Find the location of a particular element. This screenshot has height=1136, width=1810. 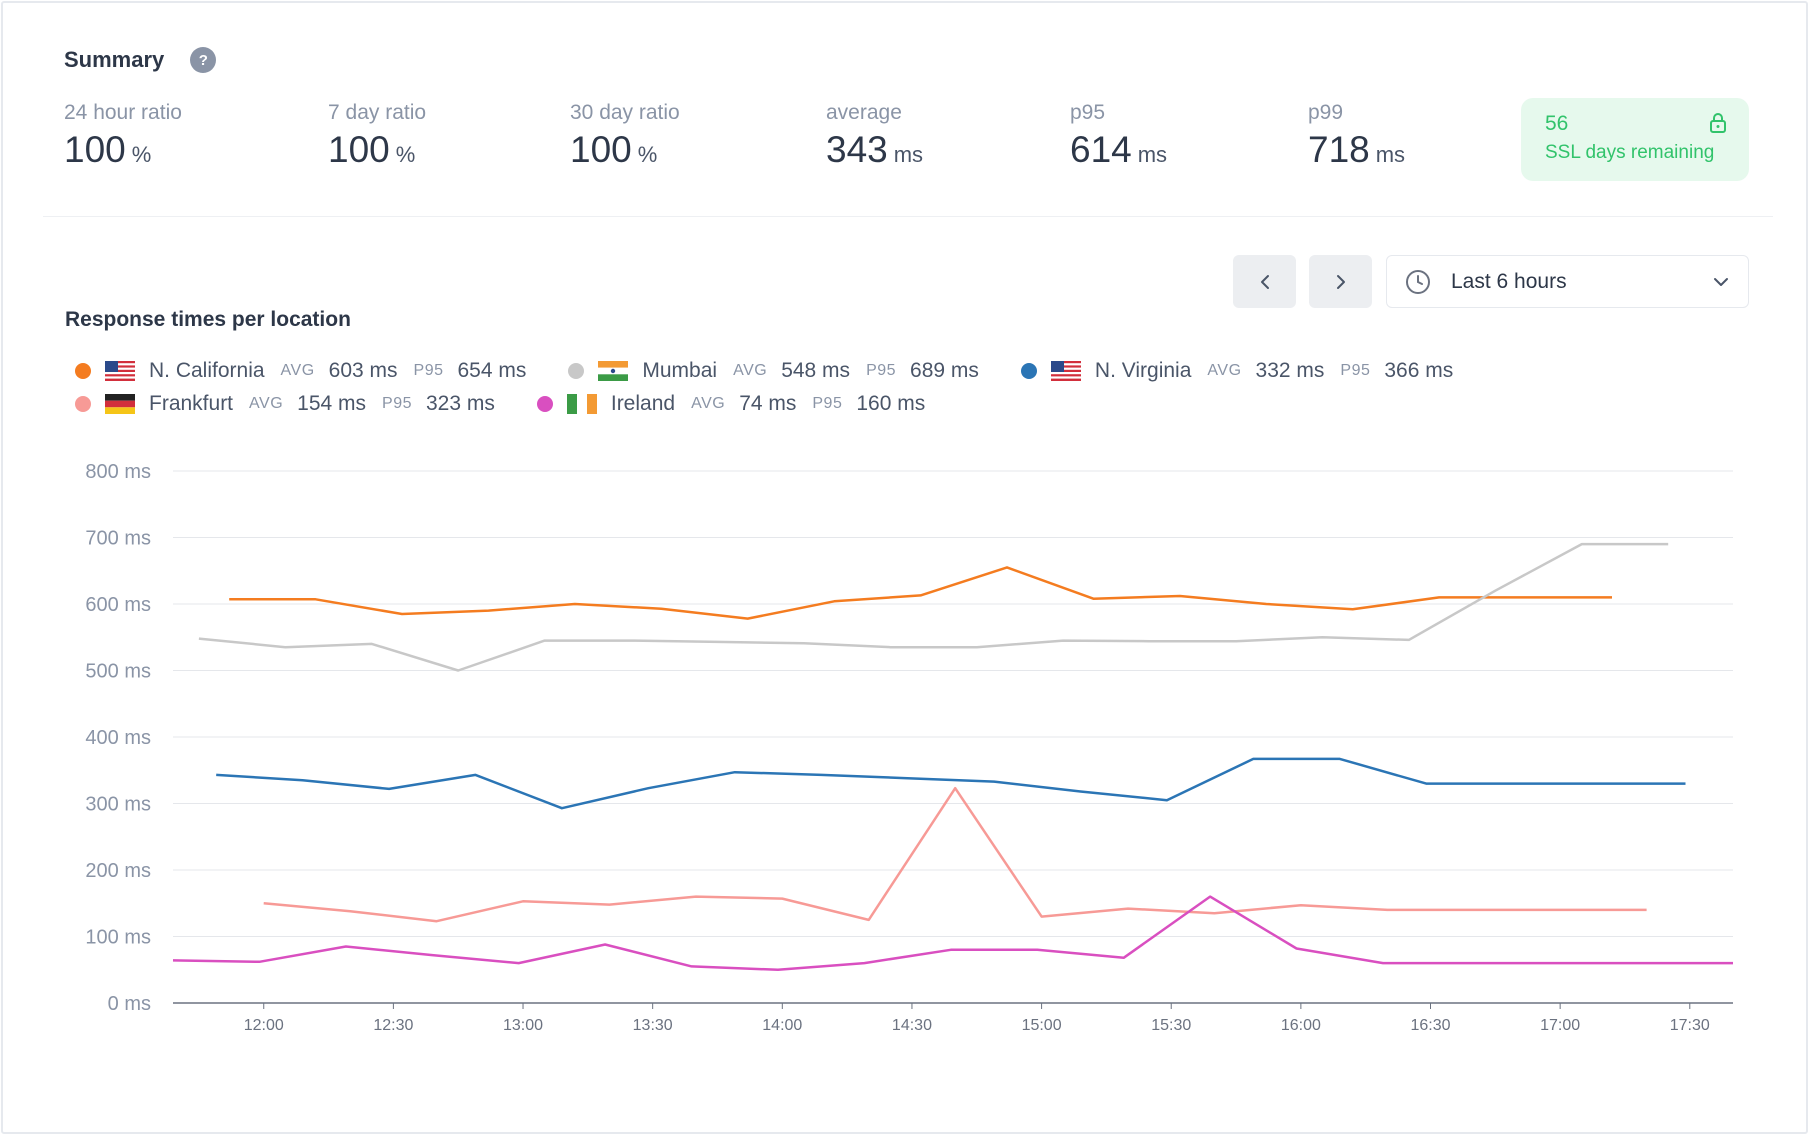

series-line-frankfurt is located at coordinates (955, 854).